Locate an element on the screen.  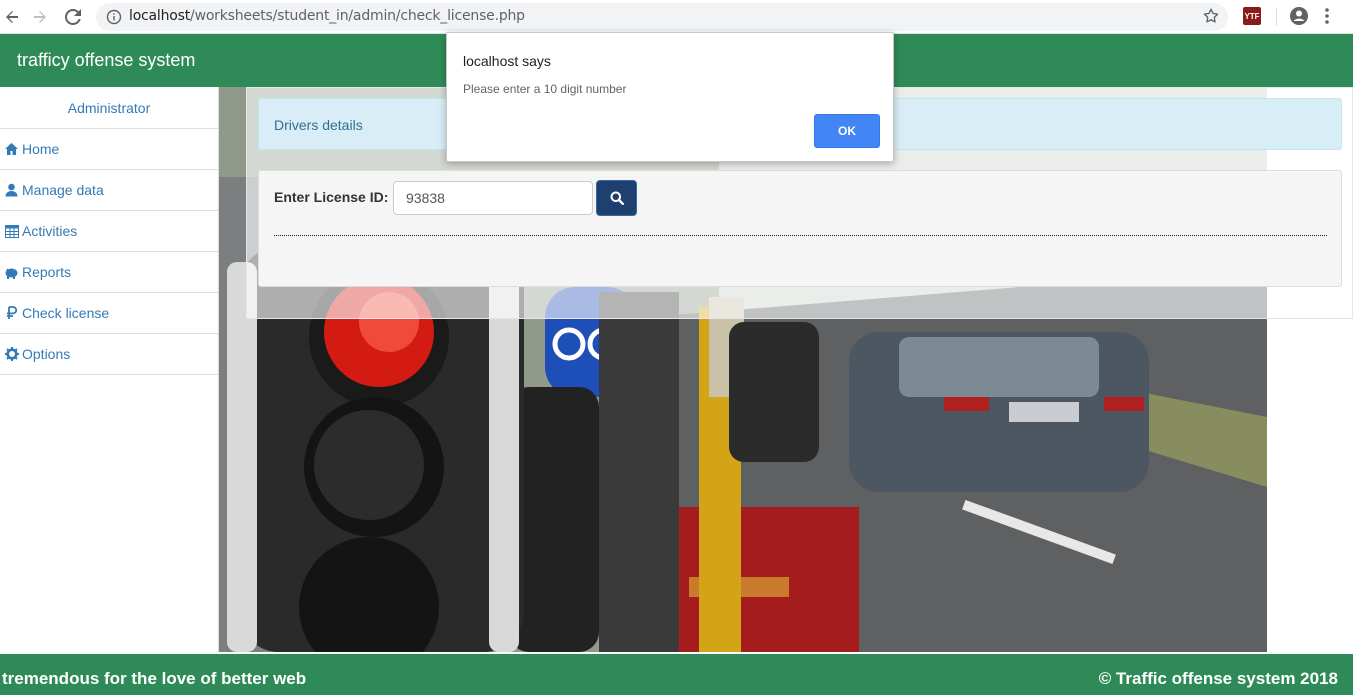
sidebar-item-label: Activities is located at coordinates (50, 231).